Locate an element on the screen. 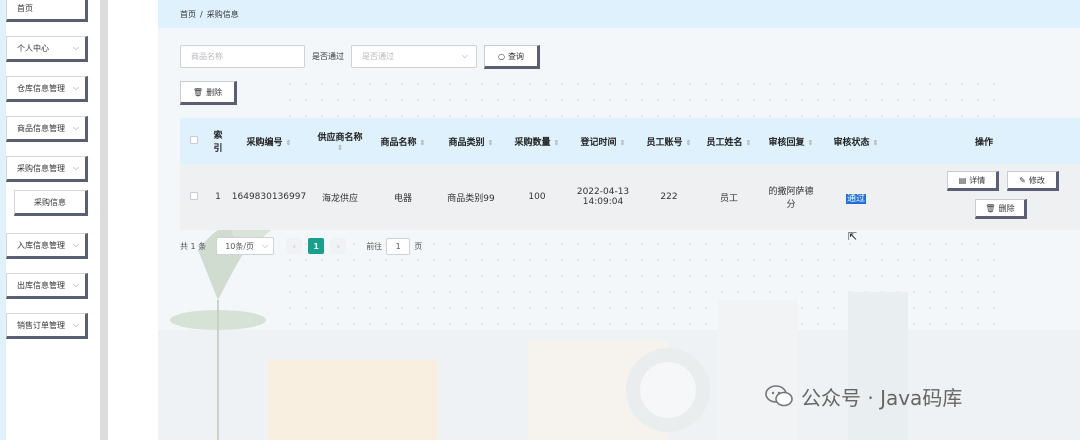 The height and width of the screenshot is (440, 1080). cell-status: 通过 is located at coordinates (856, 197).